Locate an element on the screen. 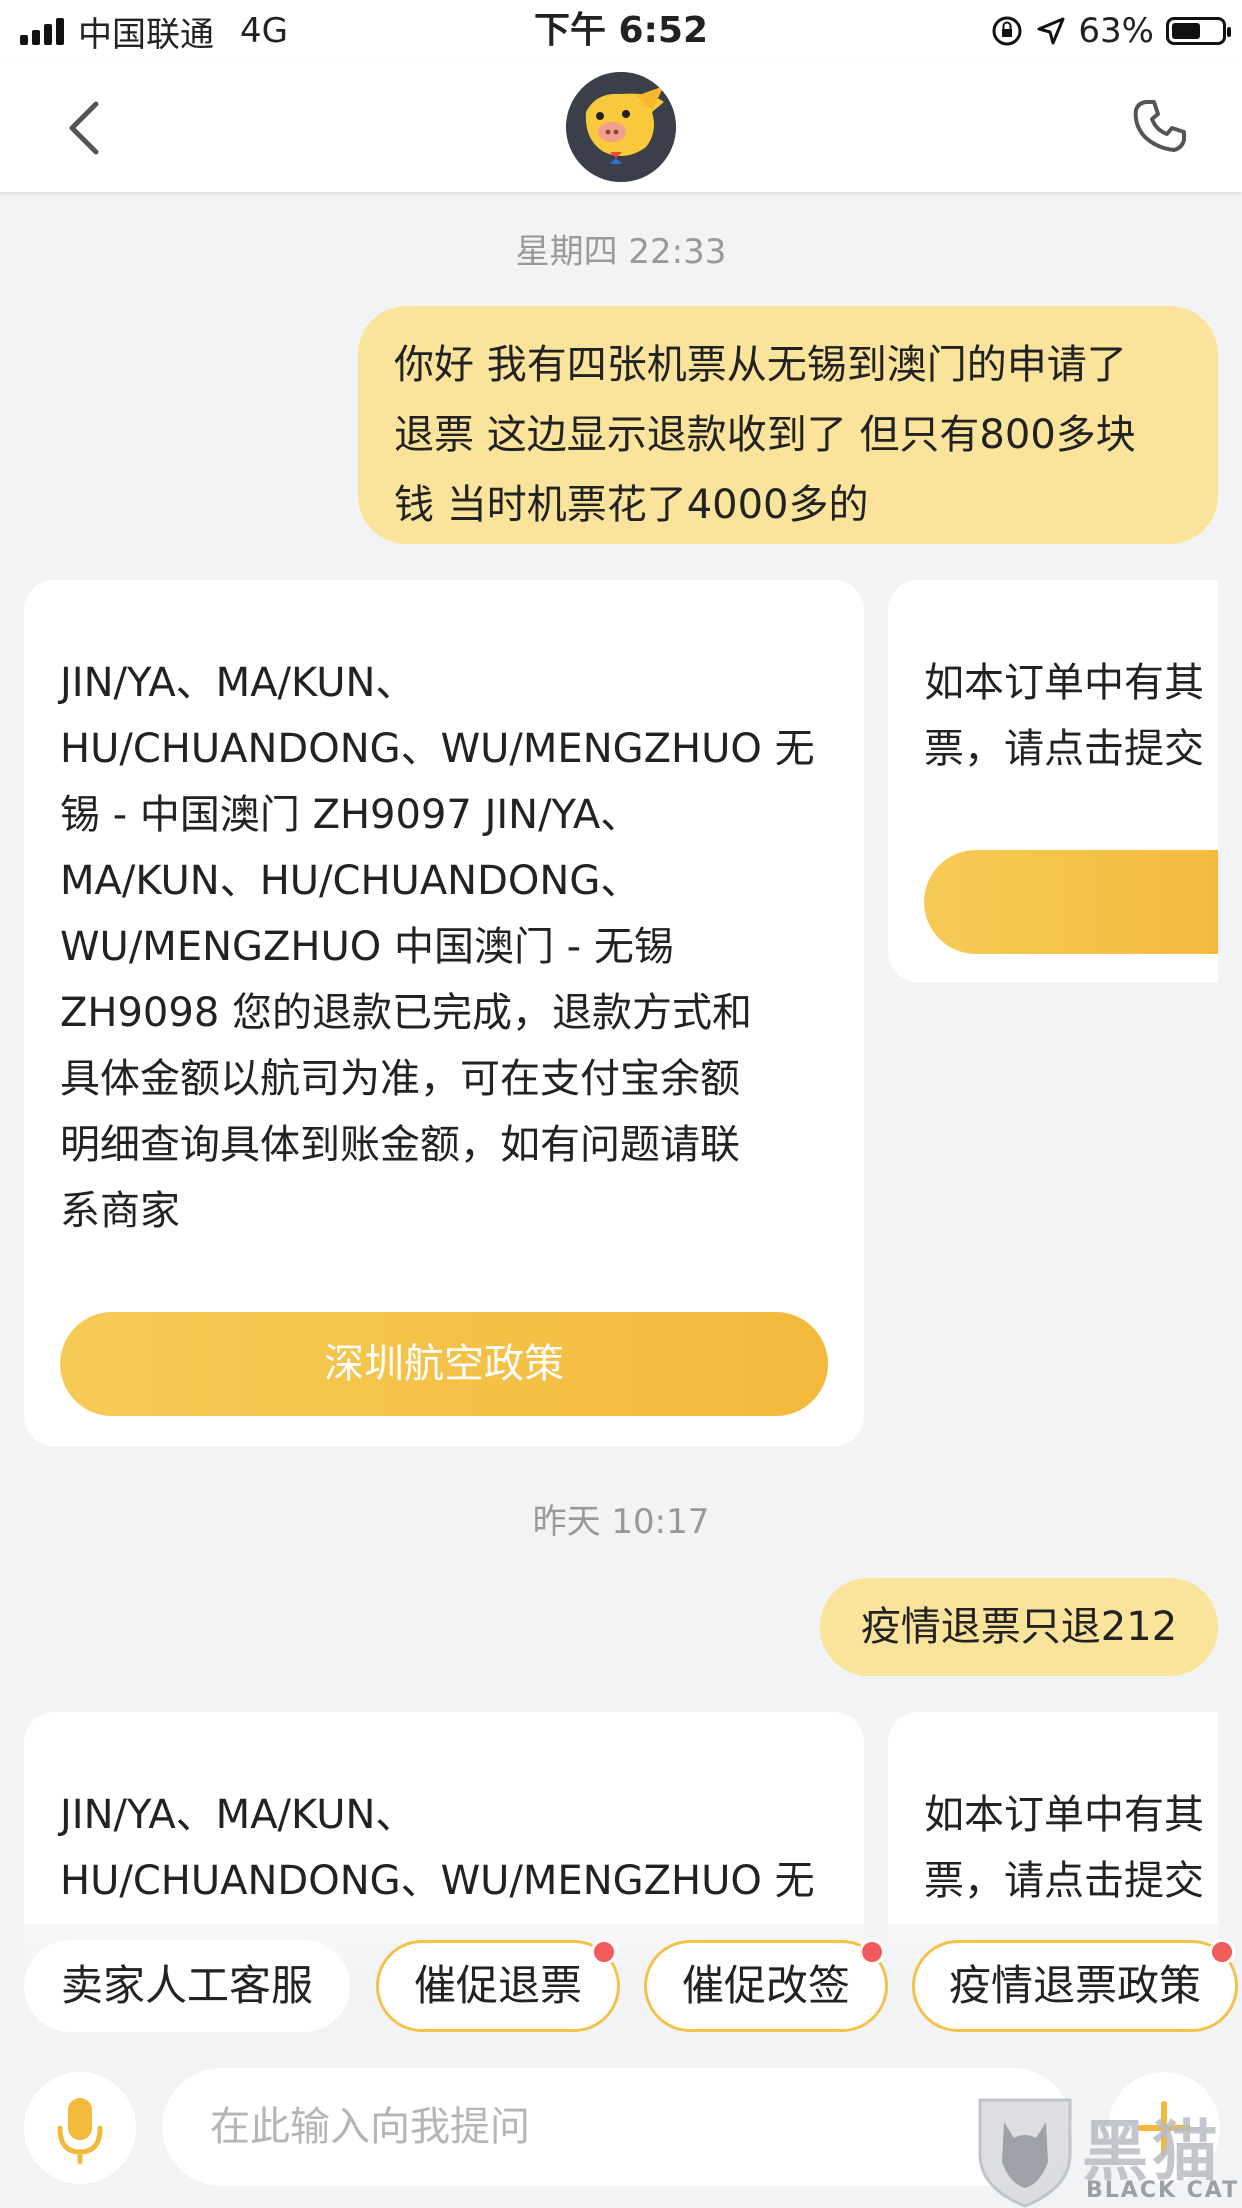  card-1-line: JIN/YA、MA/KUN、 is located at coordinates (238, 683).